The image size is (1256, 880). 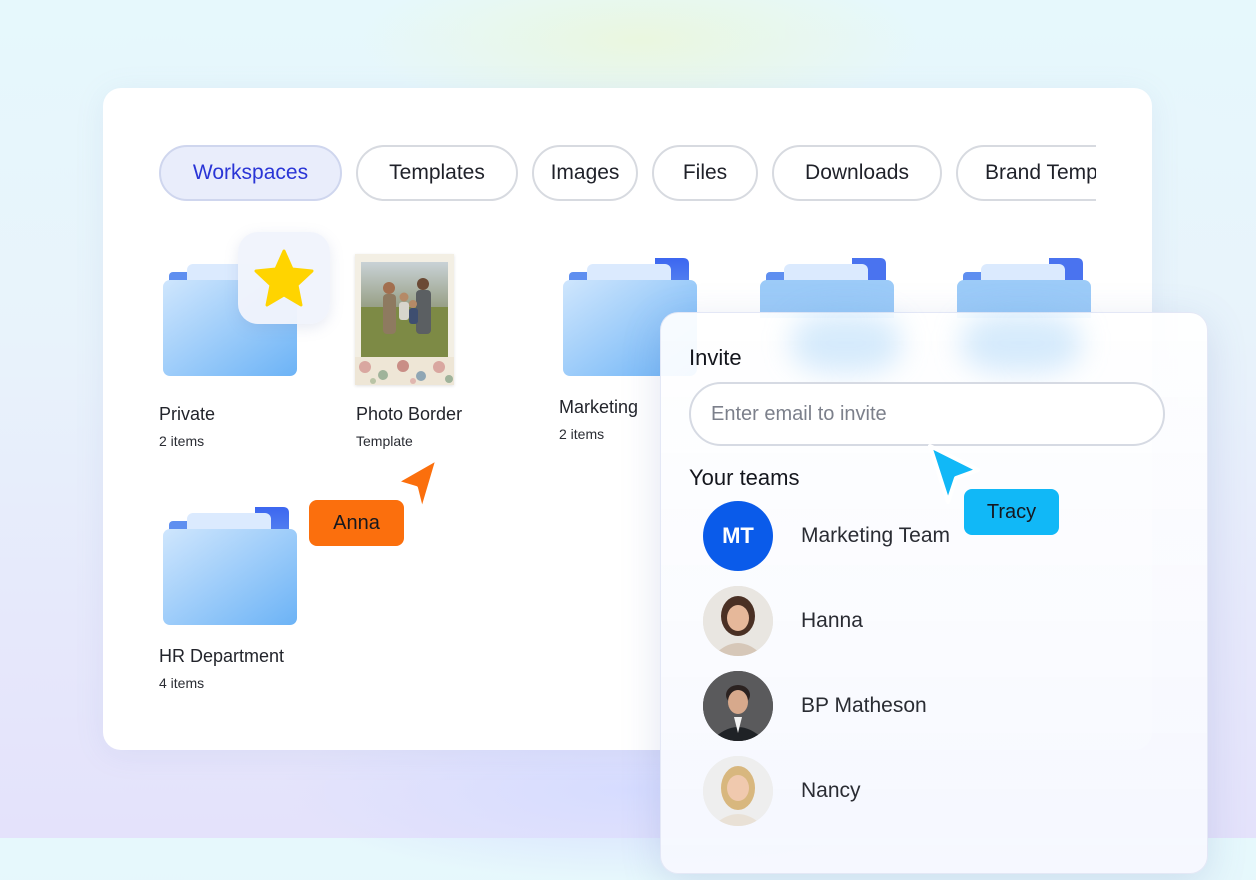 I want to click on favorite-star-icon, so click(x=284, y=278).